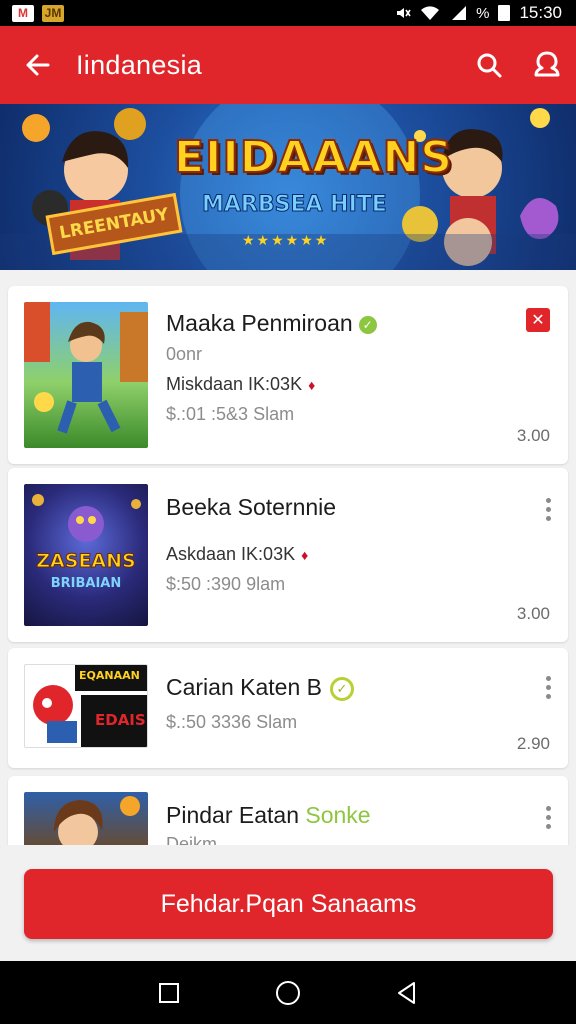  What do you see at coordinates (260, 687) in the screenshot?
I see `item-title: Carian Katen B ✓` at bounding box center [260, 687].